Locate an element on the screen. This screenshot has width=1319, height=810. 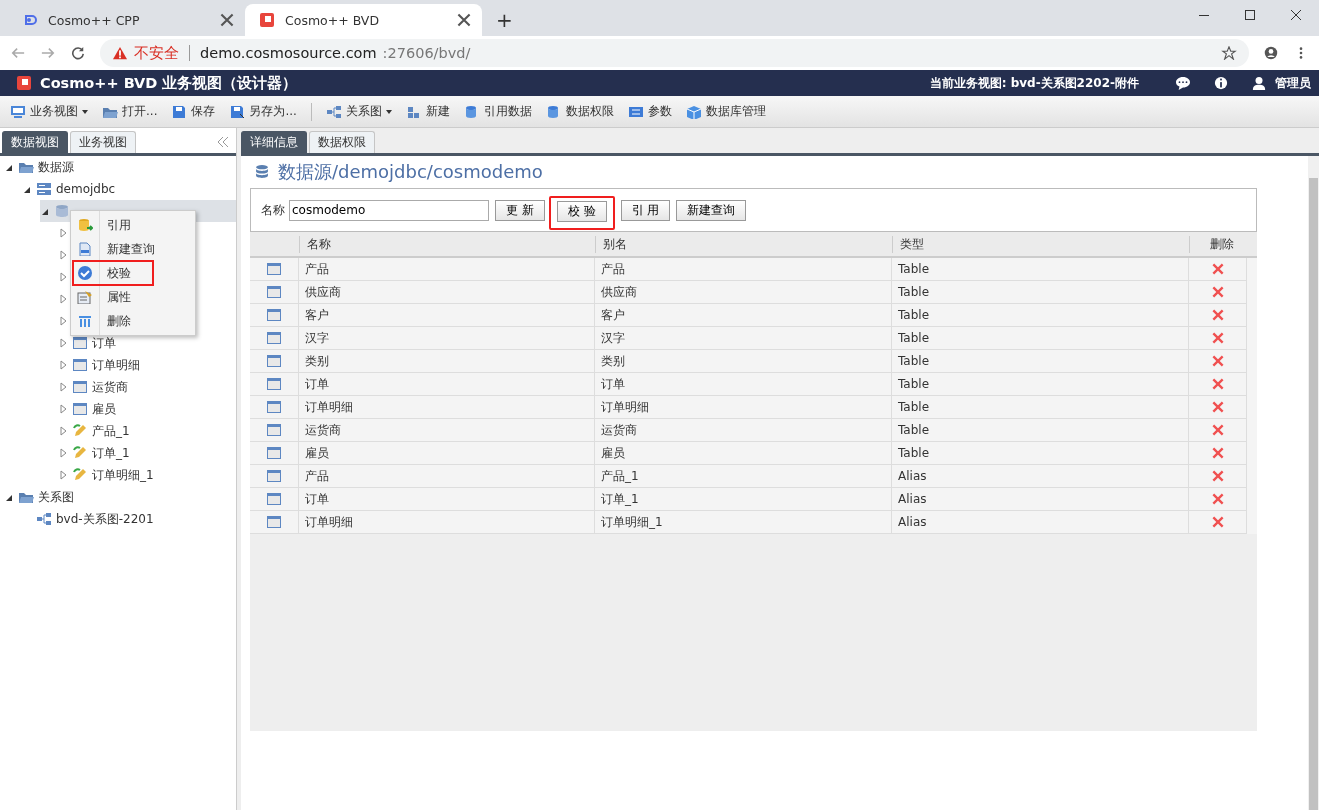
field-label: 名称 is located at coordinates (273, 210).